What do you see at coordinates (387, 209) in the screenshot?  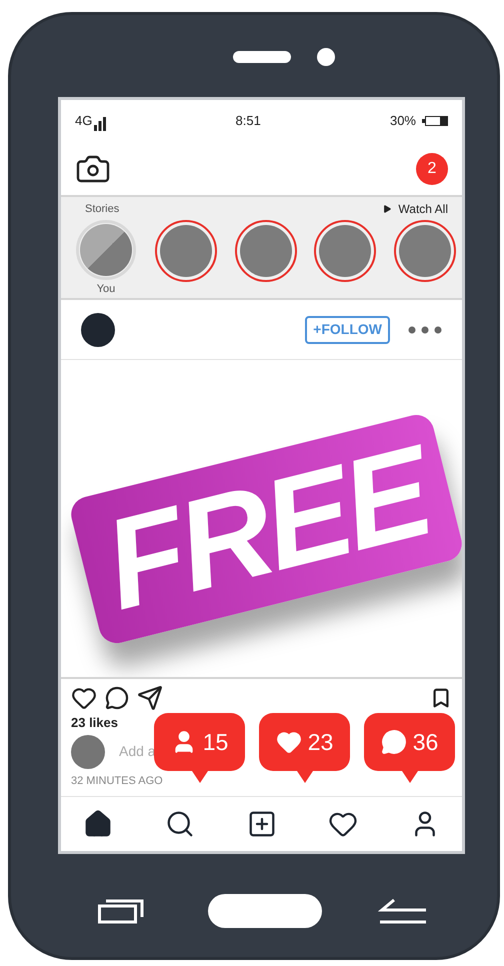 I see `play-icon` at bounding box center [387, 209].